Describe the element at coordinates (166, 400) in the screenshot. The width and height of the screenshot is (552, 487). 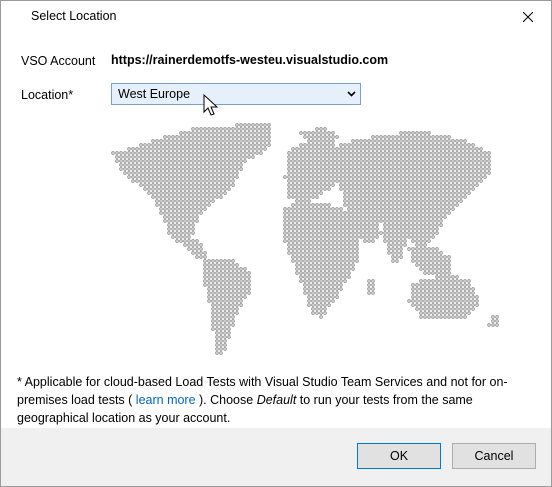
I see `learn-more-link: learn more` at that location.